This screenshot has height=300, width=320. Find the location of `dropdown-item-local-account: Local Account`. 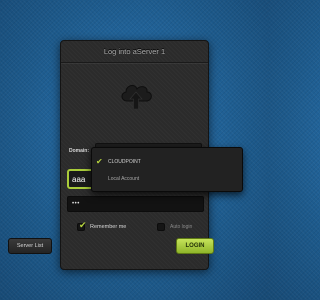

dropdown-item-local-account: Local Account is located at coordinates (167, 179).